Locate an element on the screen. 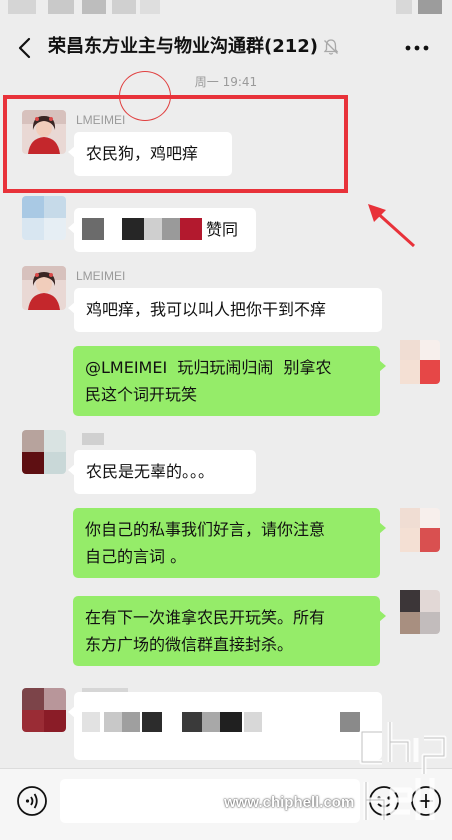 The image size is (452, 840). message-bubble: 农民是无辜的。。。 is located at coordinates (162, 472).